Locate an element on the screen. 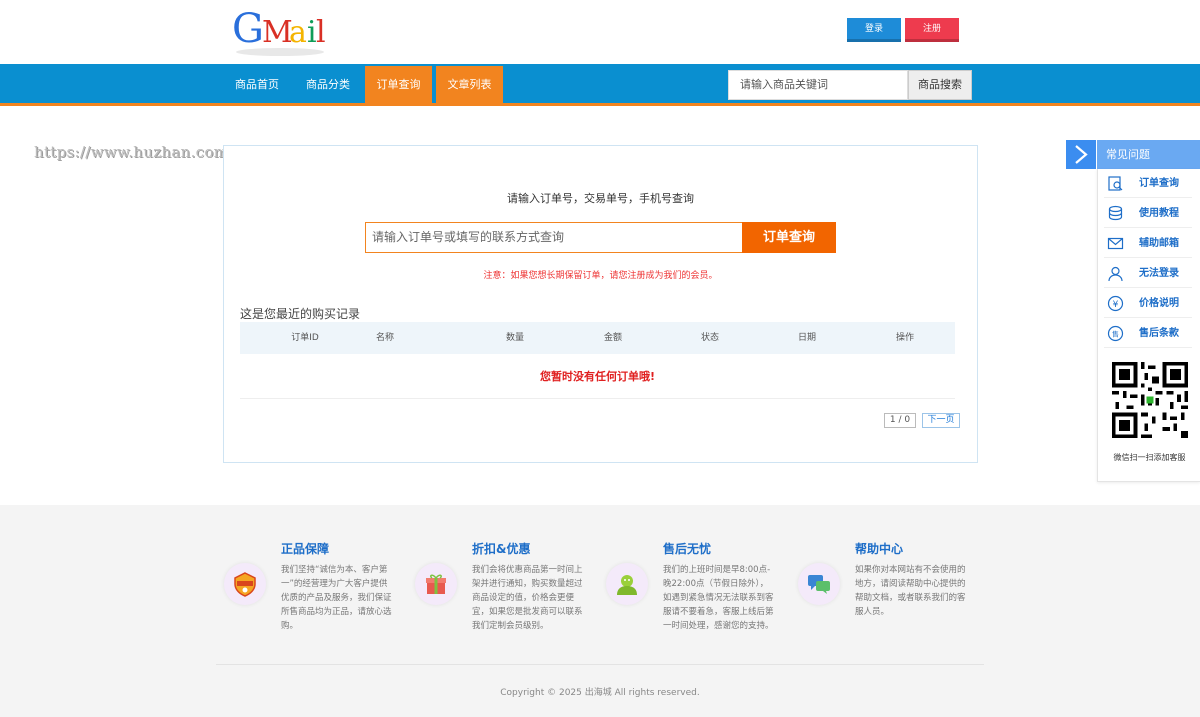 The image size is (1200, 717). faq-item-order-query: 订单查询 is located at coordinates (1148, 183).